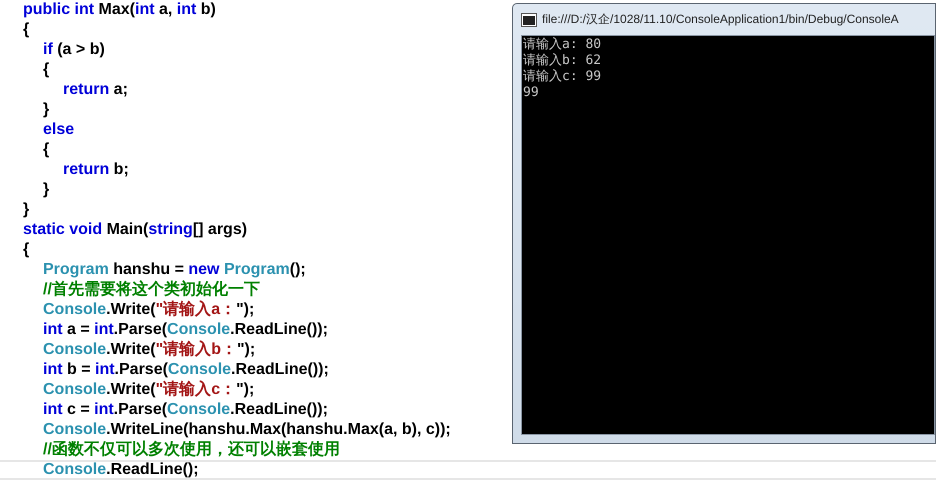 This screenshot has width=936, height=496. Describe the element at coordinates (531, 93) in the screenshot. I see `console-line: 99` at that location.